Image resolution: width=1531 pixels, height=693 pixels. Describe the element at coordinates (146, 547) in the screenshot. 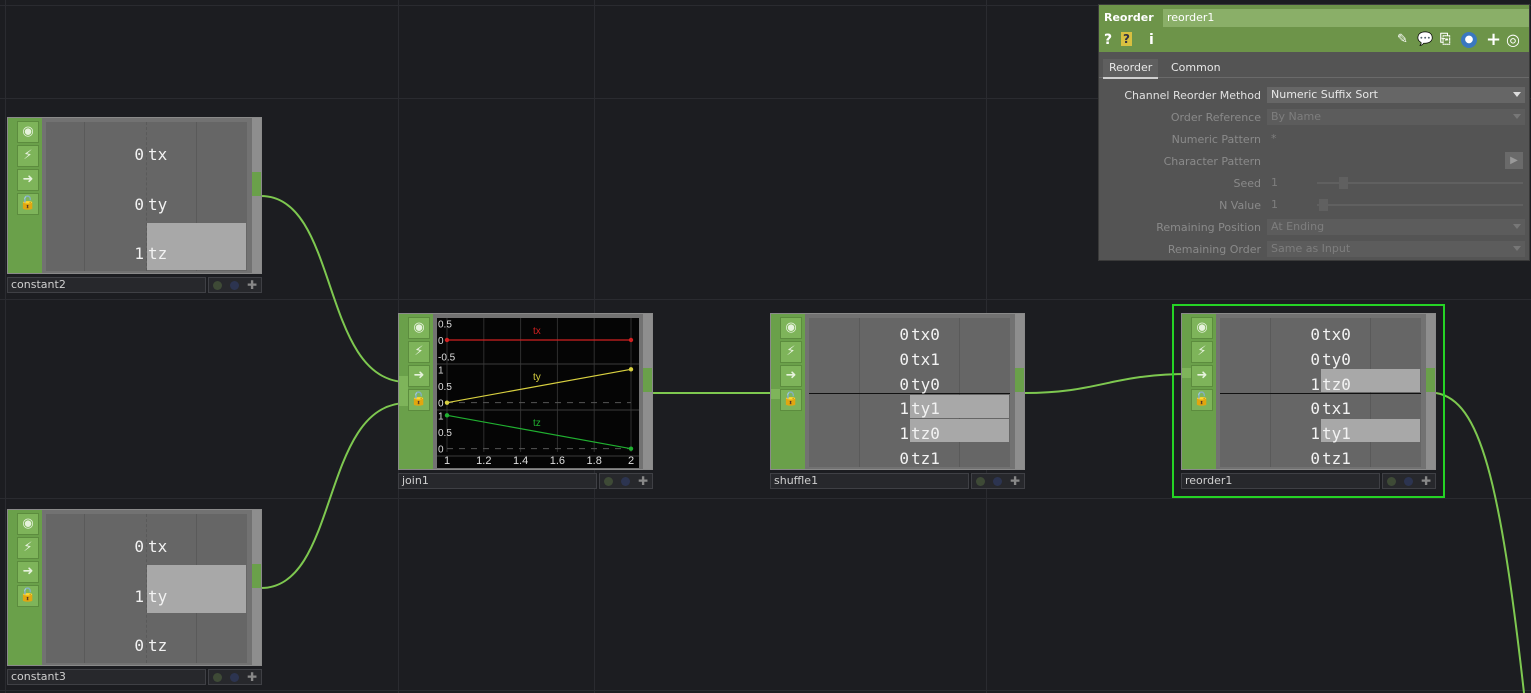

I see `channel-row: 0 tx` at that location.